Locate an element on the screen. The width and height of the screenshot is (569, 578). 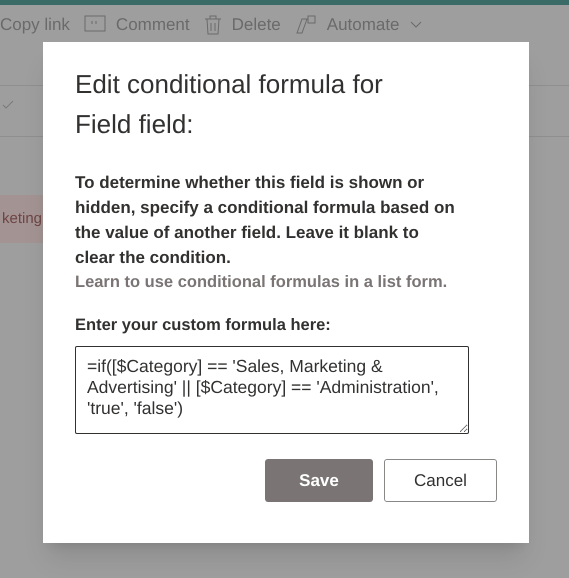
category-text: keting is located at coordinates (22, 218).